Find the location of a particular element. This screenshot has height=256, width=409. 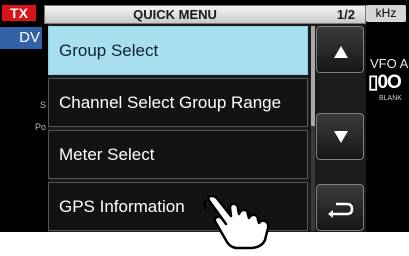

mode-indicator: DV is located at coordinates (21, 38).